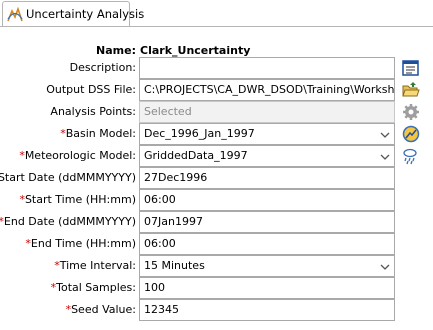 This screenshot has width=433, height=330. I want to click on time-interval-select: 15 Minutes, so click(267, 266).